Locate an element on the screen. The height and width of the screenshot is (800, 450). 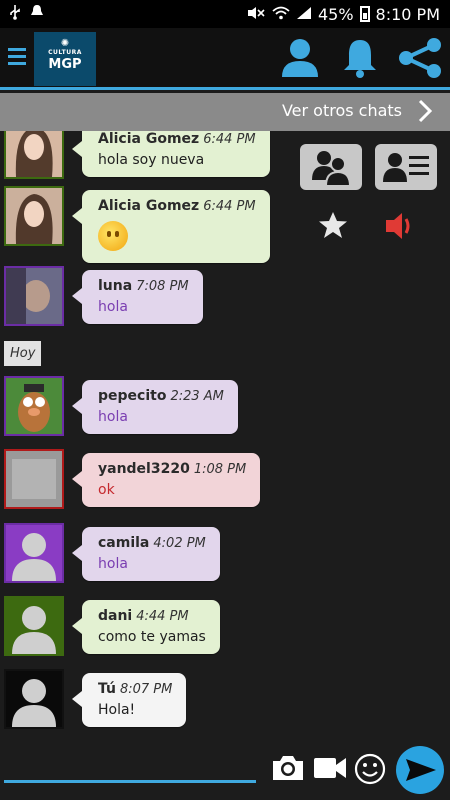
contact-card-button is located at coordinates (406, 167).